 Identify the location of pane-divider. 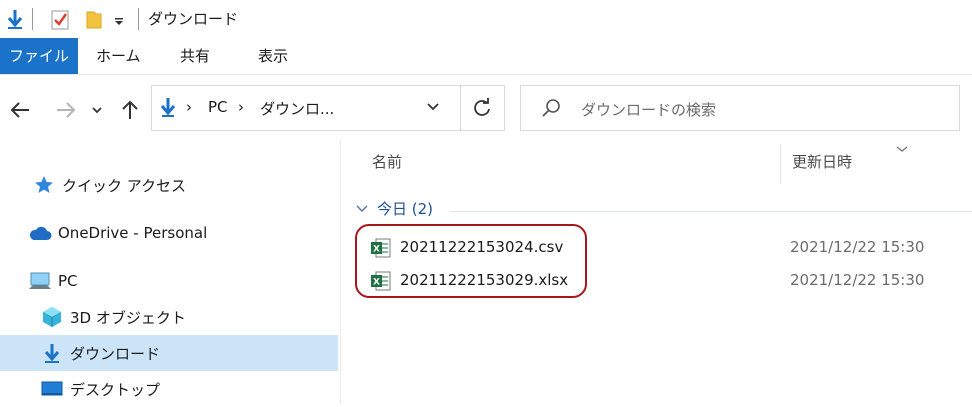
(340, 272).